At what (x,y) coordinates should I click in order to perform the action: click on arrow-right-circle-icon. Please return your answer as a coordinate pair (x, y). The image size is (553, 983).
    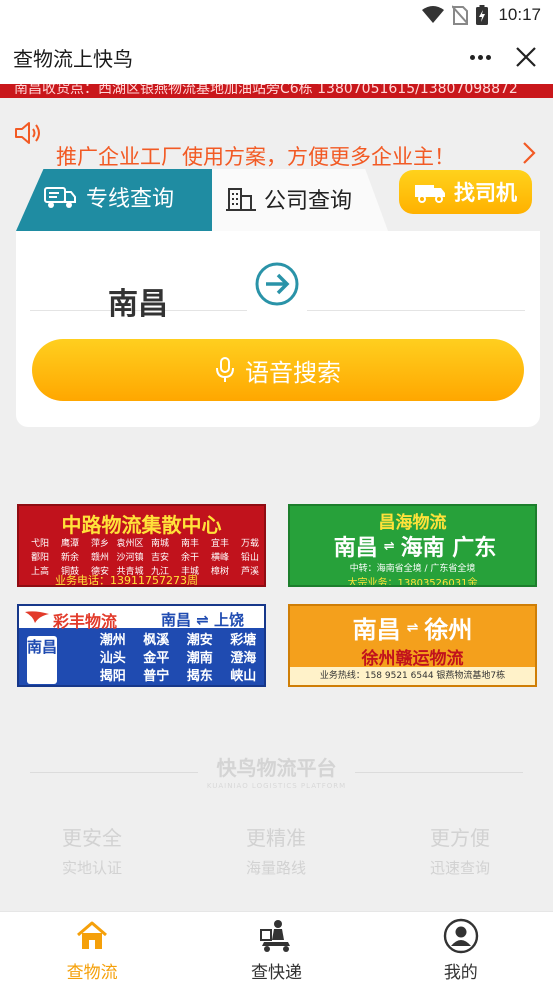
    Looking at the image, I should click on (277, 284).